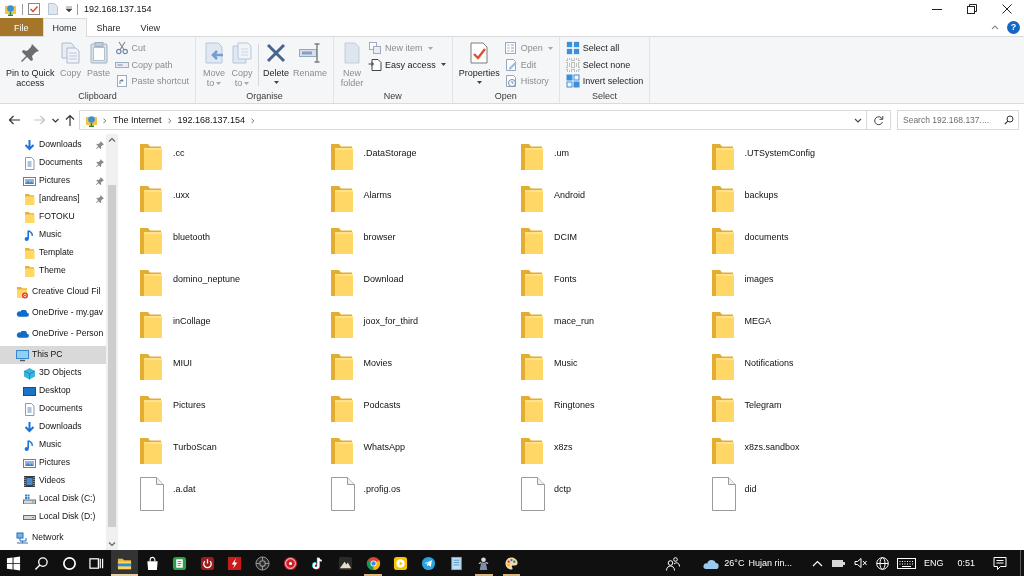 This screenshot has height=576, width=1024. Describe the element at coordinates (53, 199) in the screenshot. I see `nav-item: [andreans]` at that location.